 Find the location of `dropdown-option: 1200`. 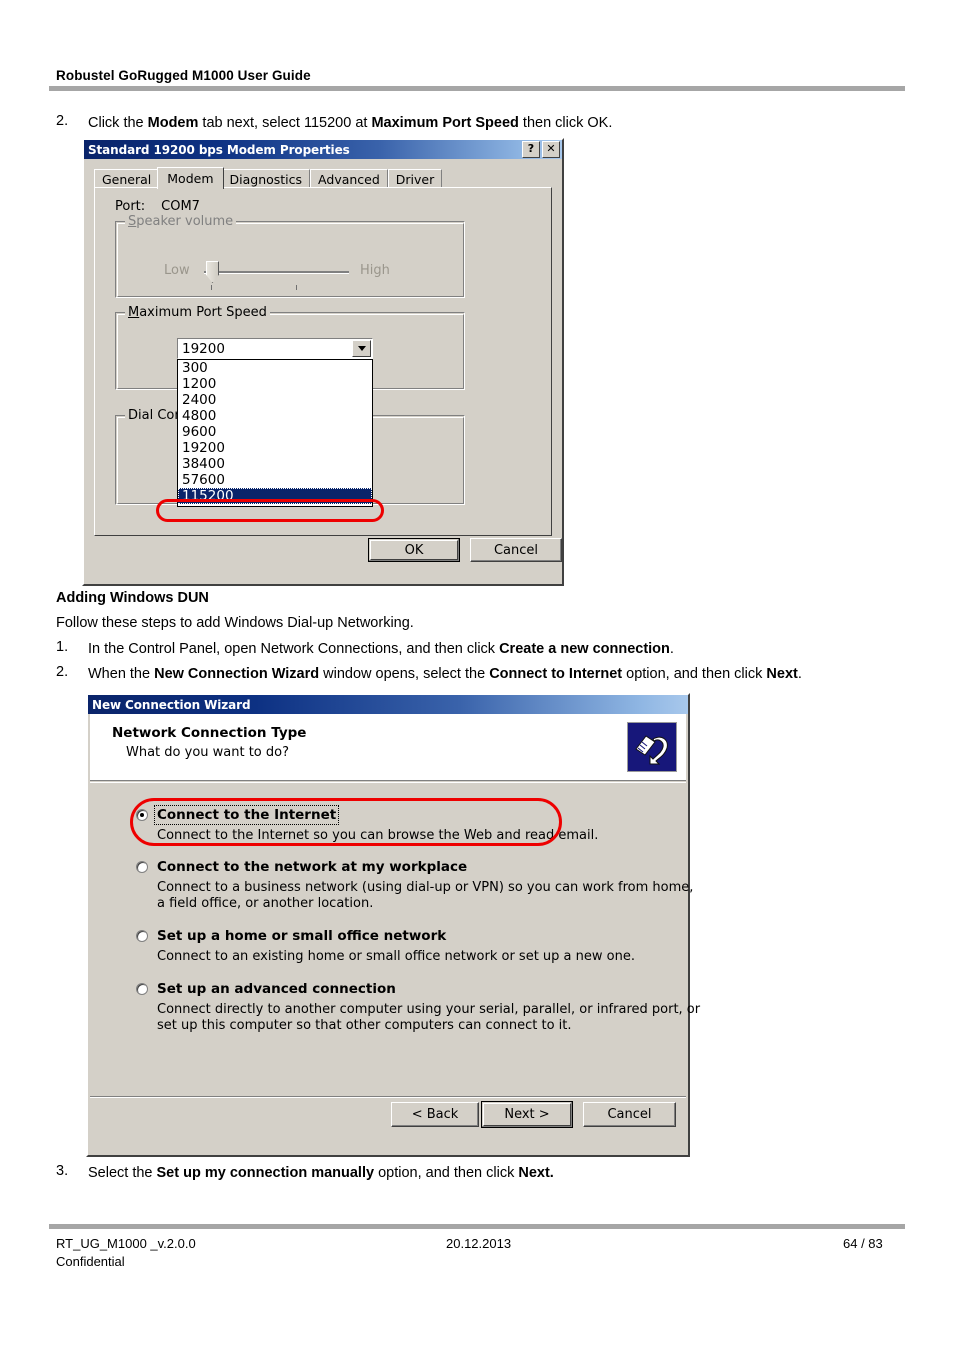

dropdown-option: 1200 is located at coordinates (275, 384).